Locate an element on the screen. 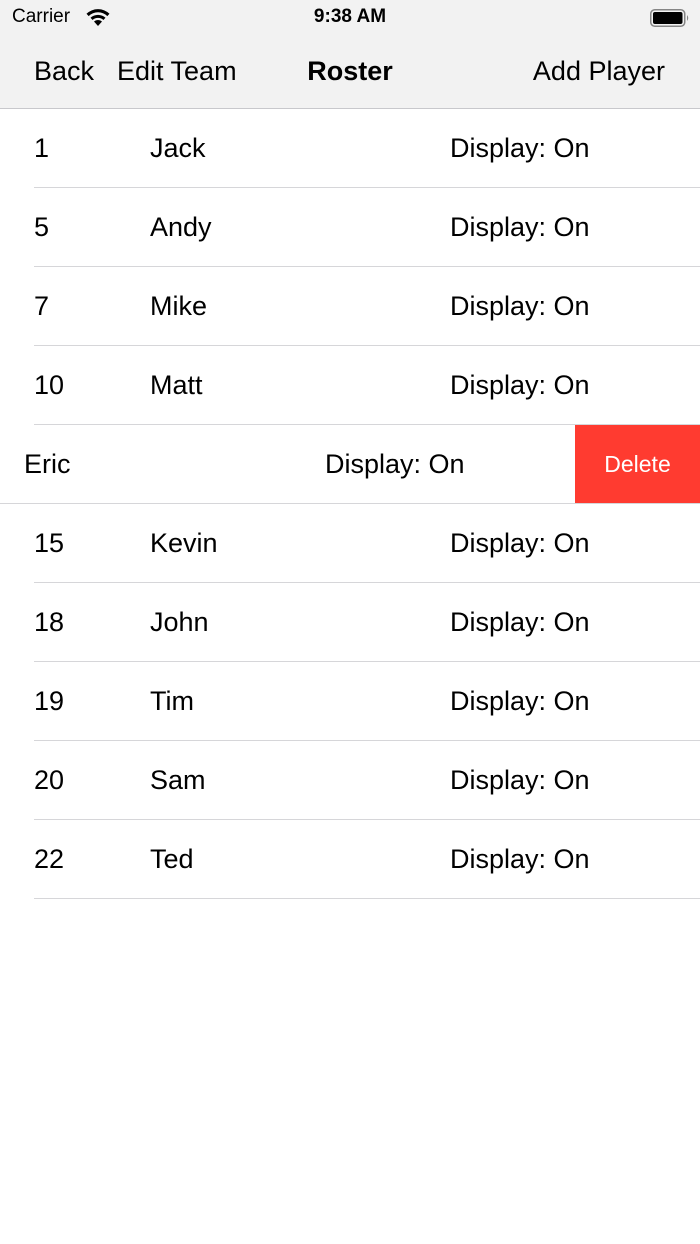  status-bar: Carrier 9:38 AM is located at coordinates (350, 17).